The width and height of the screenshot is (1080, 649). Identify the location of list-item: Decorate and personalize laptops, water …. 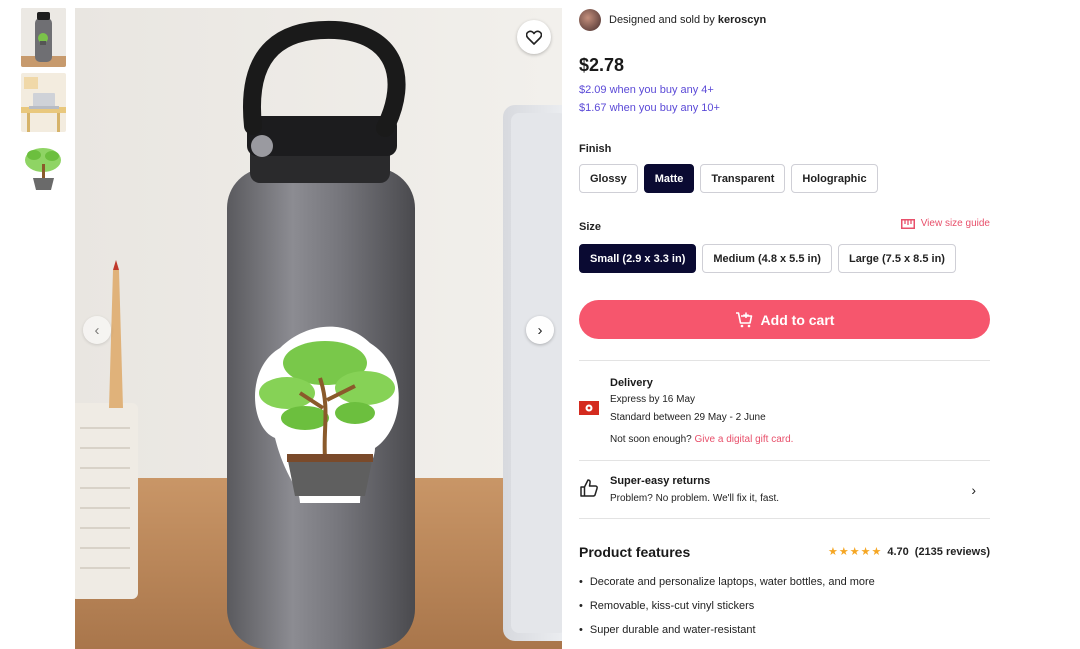
(727, 588).